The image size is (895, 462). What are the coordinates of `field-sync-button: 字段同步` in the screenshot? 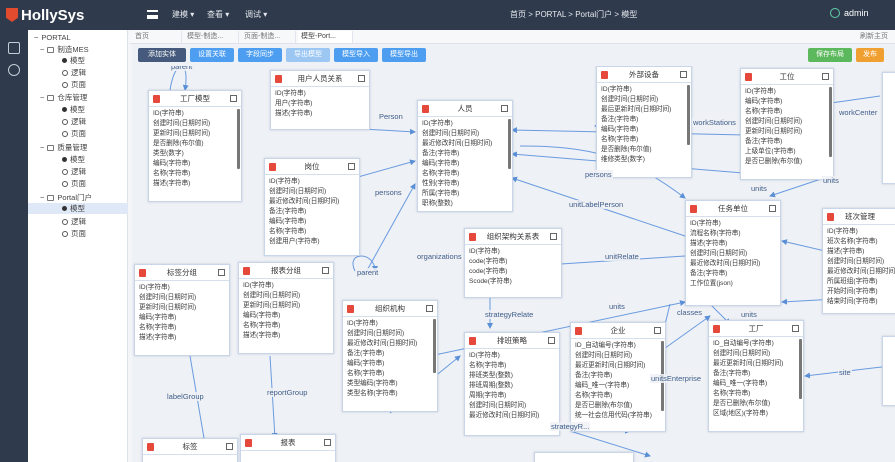 It's located at (260, 55).